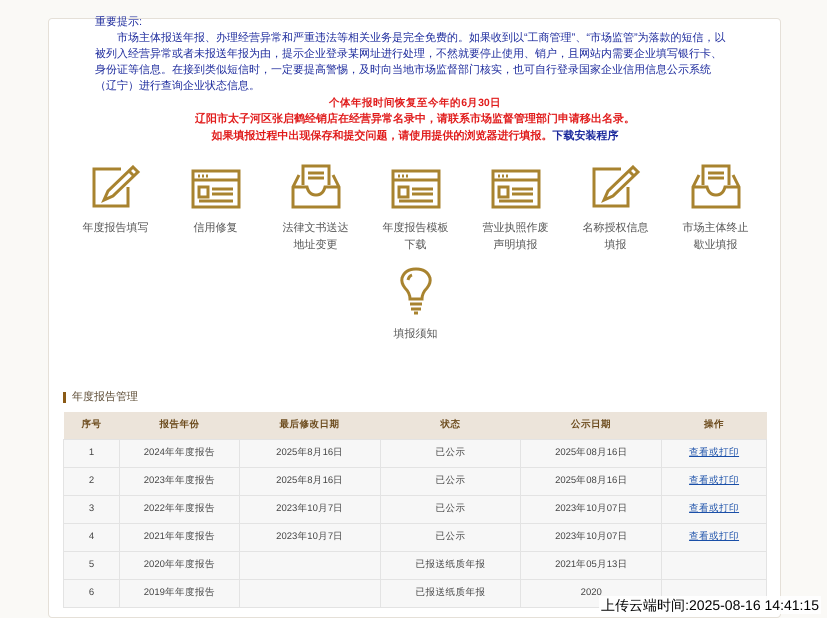 The width and height of the screenshot is (827, 618). What do you see at coordinates (591, 426) in the screenshot?
I see `column-header: 公示日期` at bounding box center [591, 426].